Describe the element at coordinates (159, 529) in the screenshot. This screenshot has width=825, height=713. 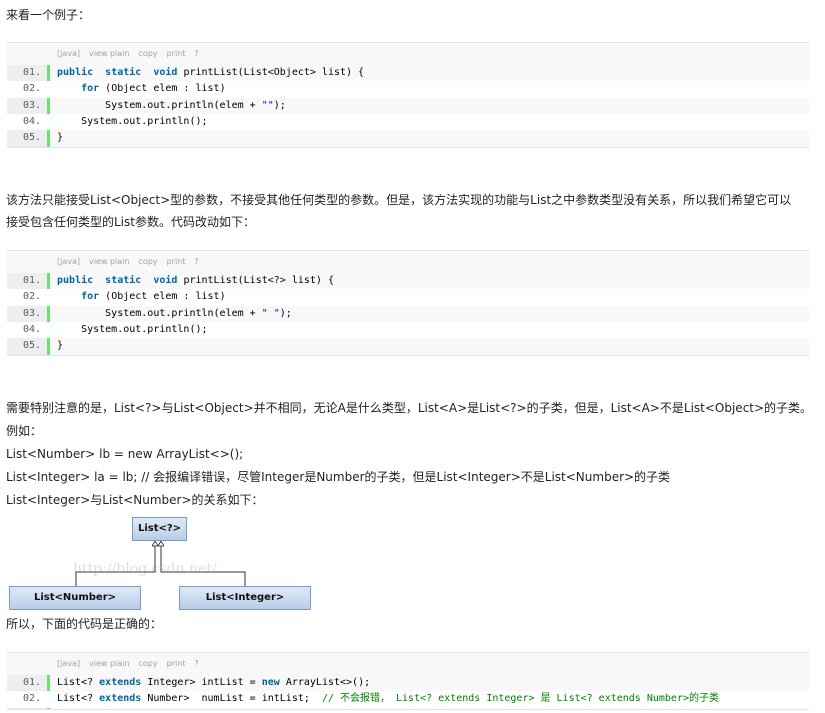
I see `list-wildcard-box: List<?>` at that location.